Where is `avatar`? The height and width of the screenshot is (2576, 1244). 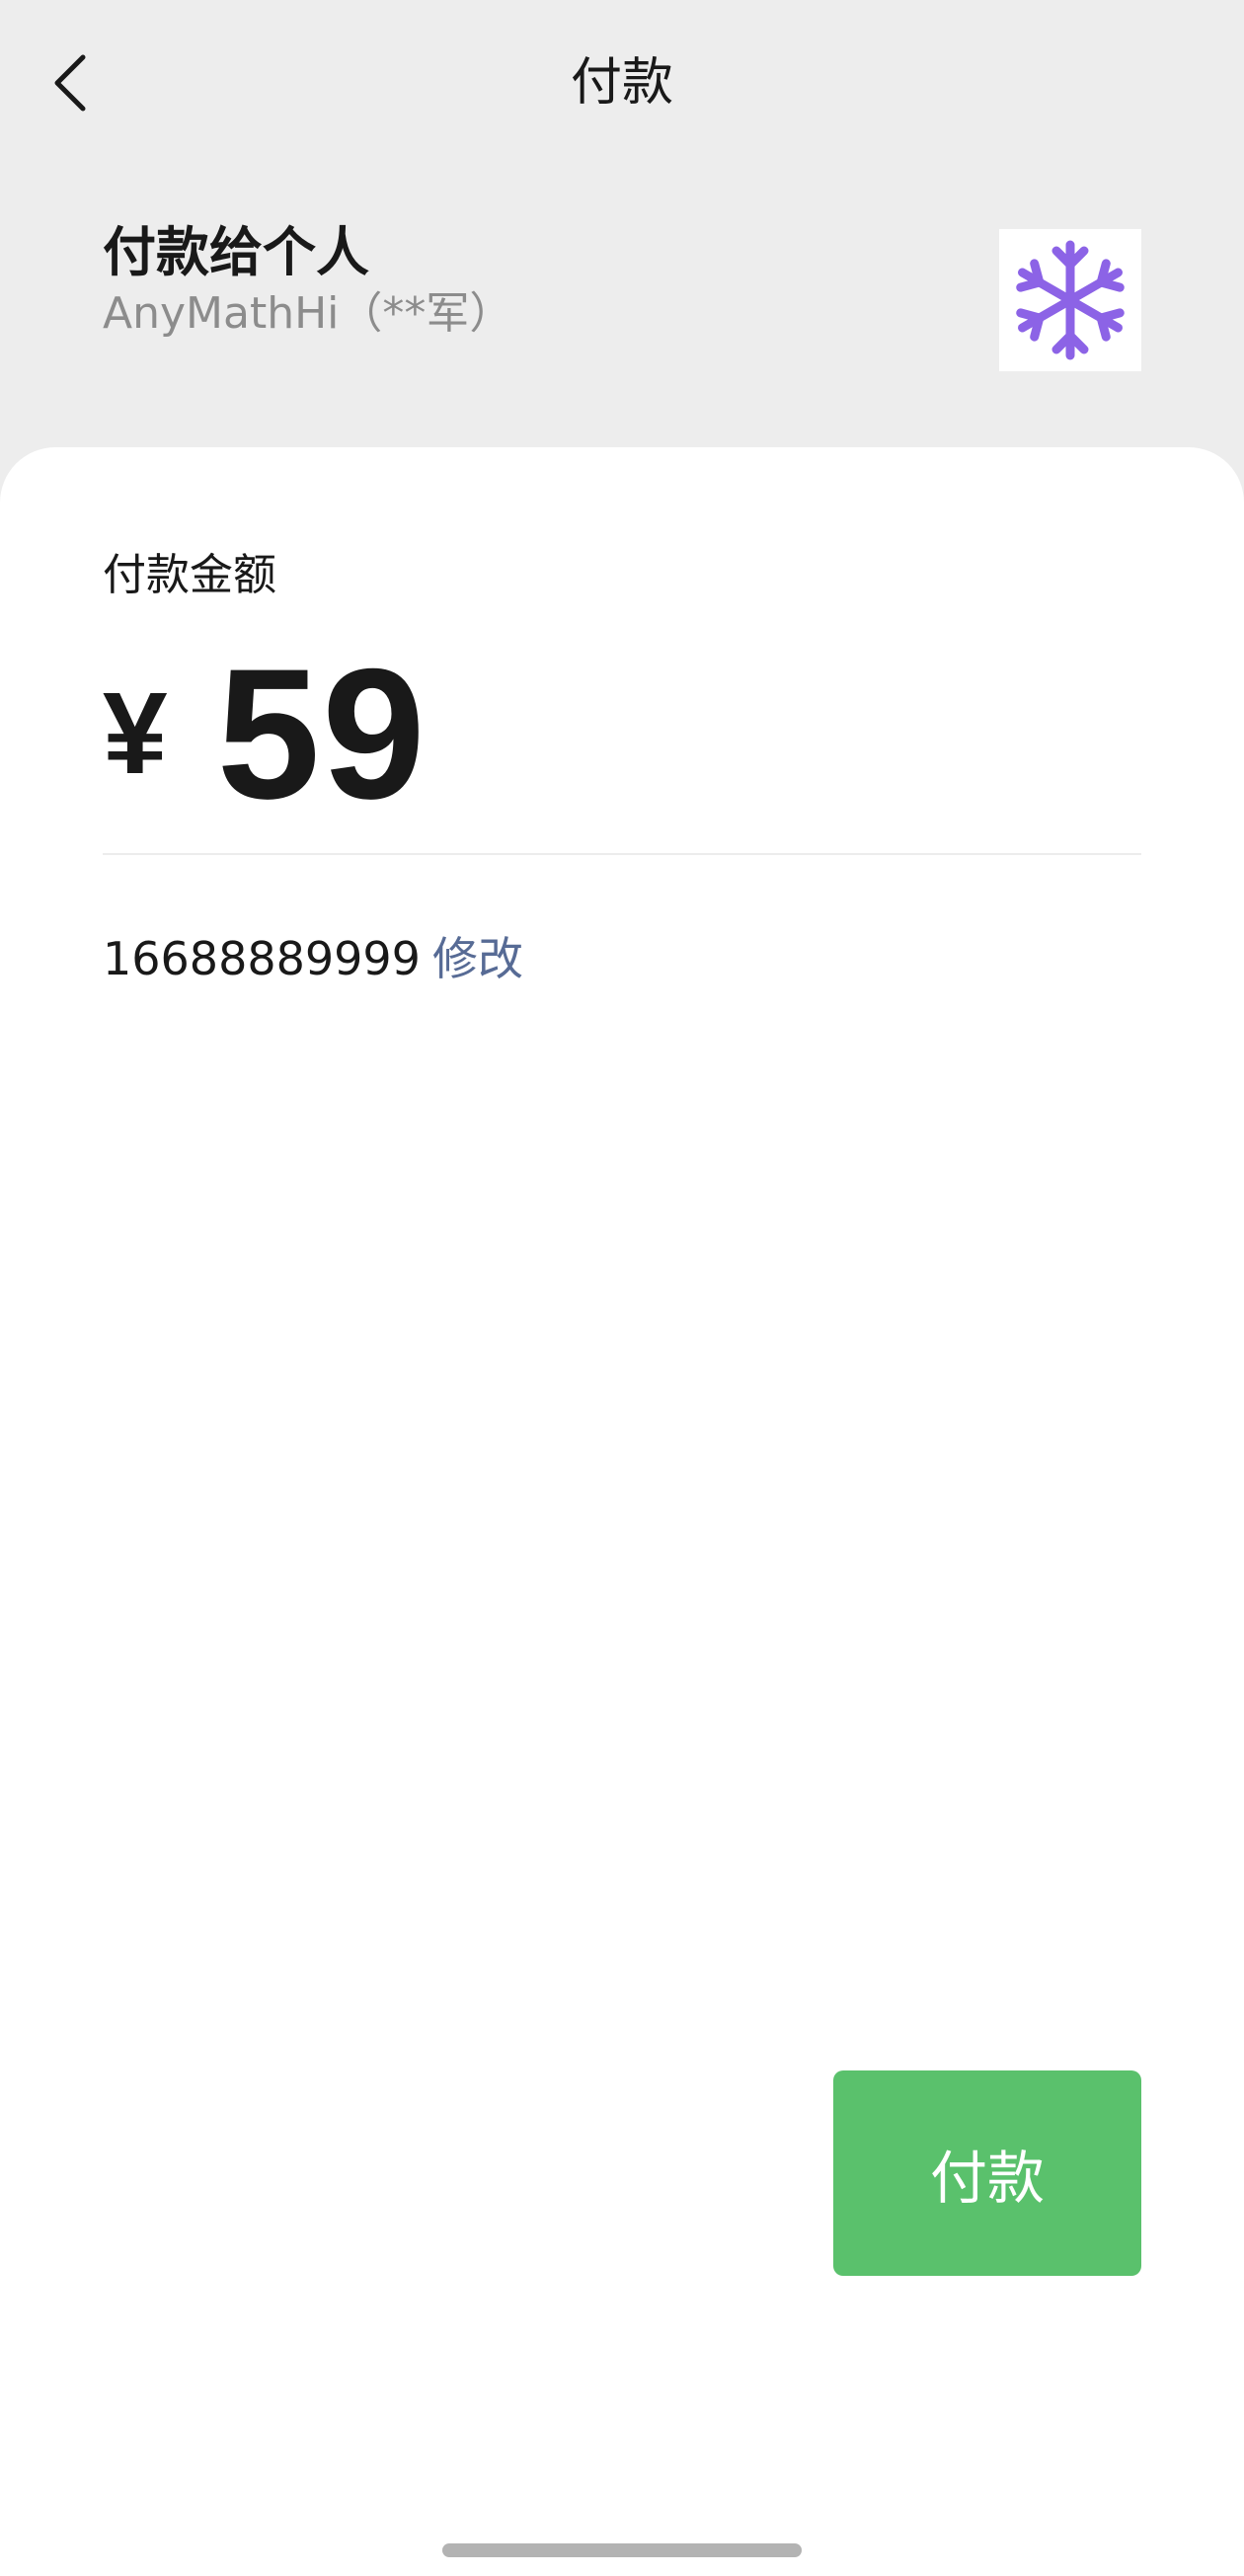 avatar is located at coordinates (1070, 300).